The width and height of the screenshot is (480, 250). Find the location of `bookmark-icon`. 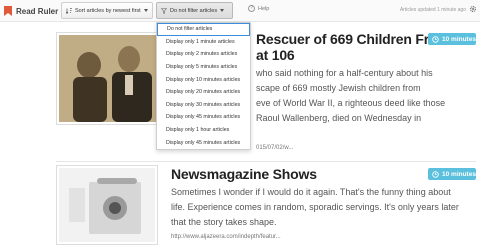

bookmark-icon is located at coordinates (8, 11).